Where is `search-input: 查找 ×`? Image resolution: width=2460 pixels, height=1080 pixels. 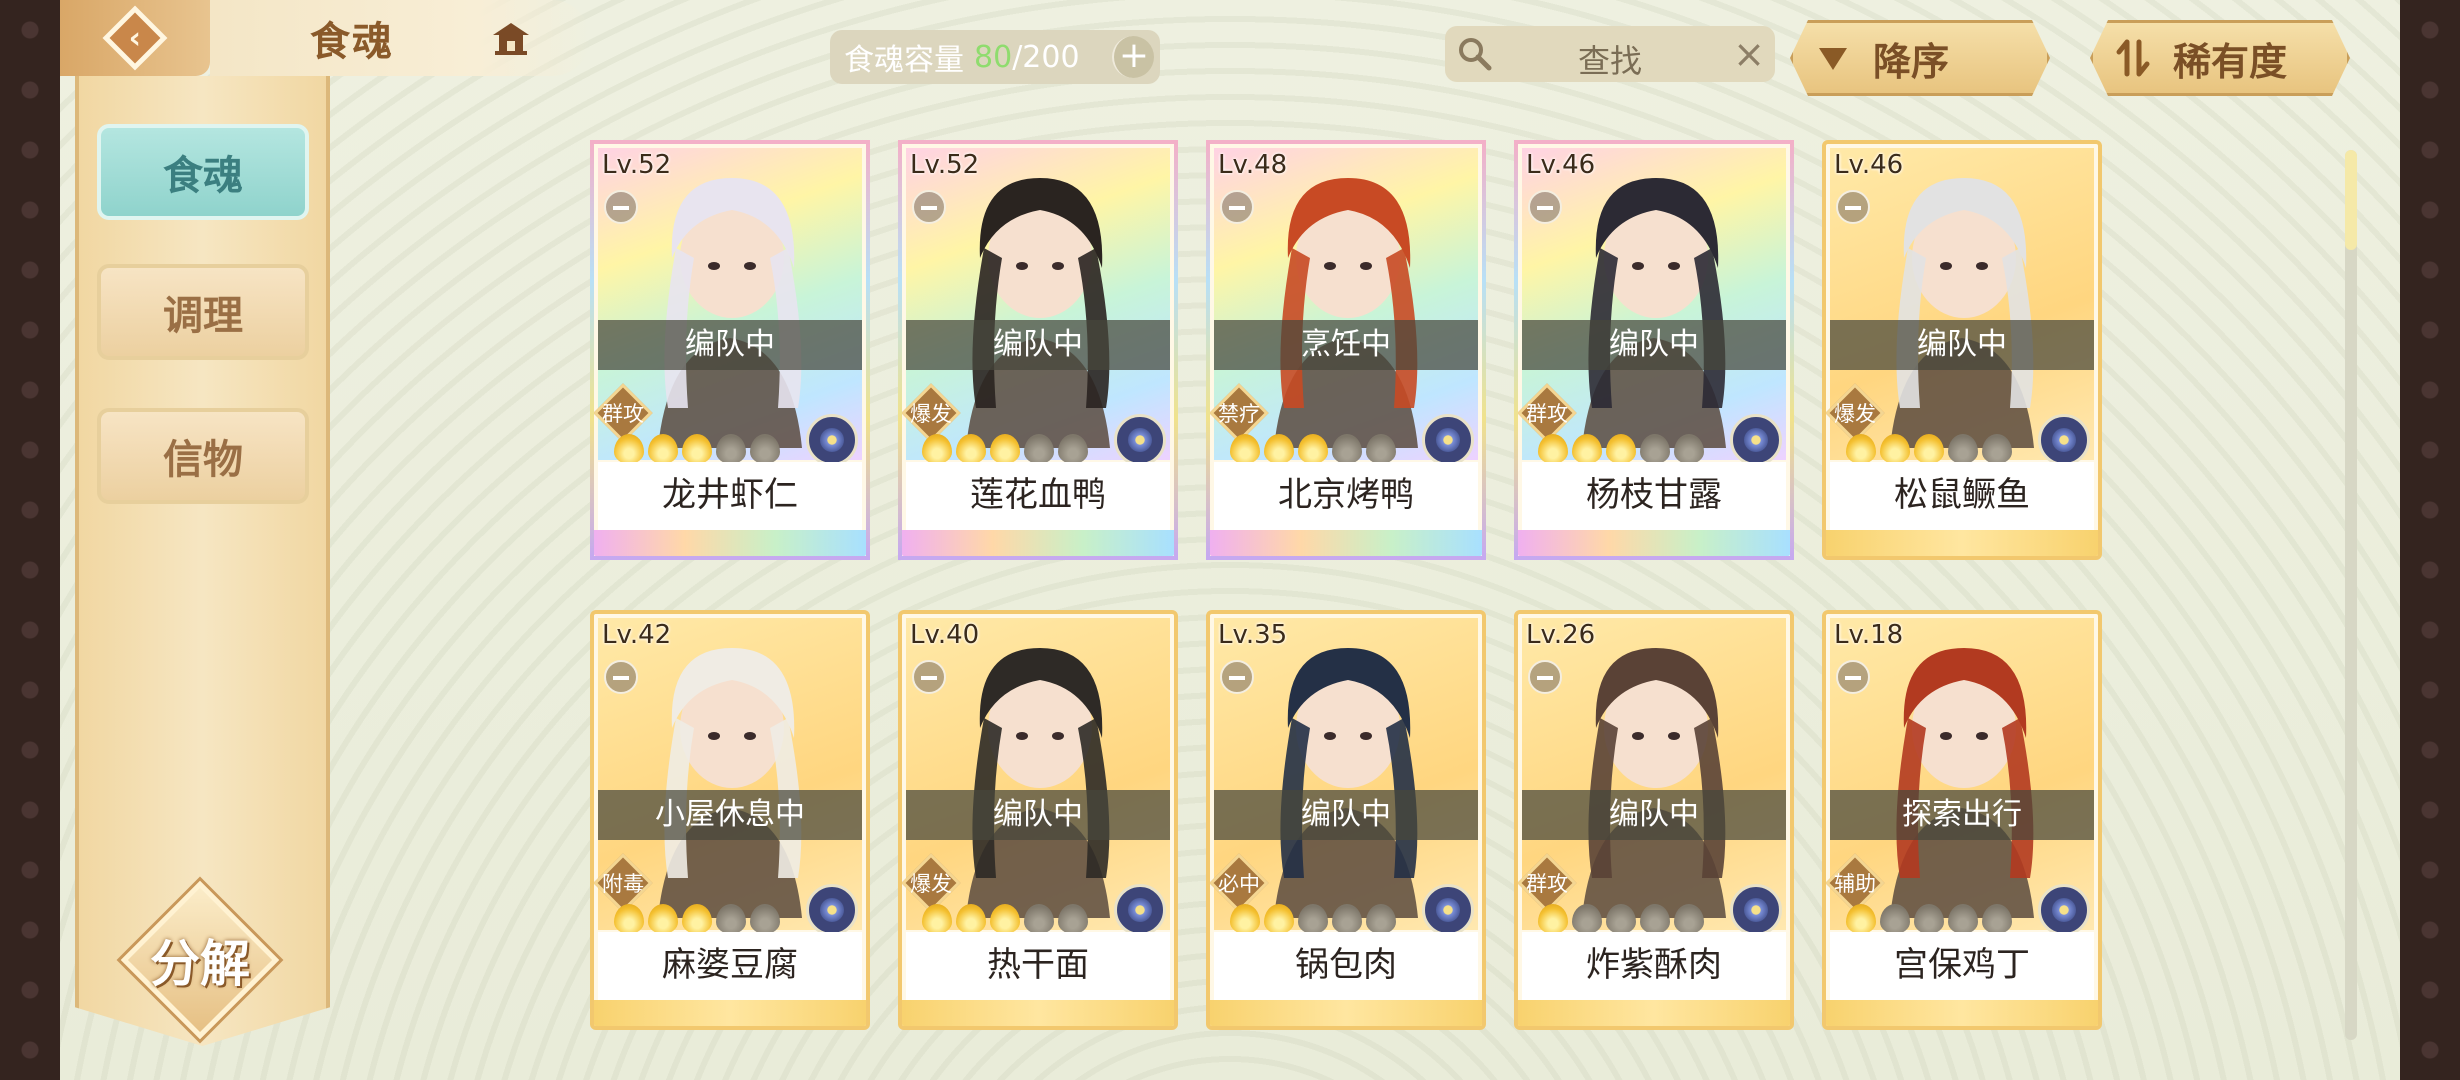 search-input: 查找 × is located at coordinates (1610, 54).